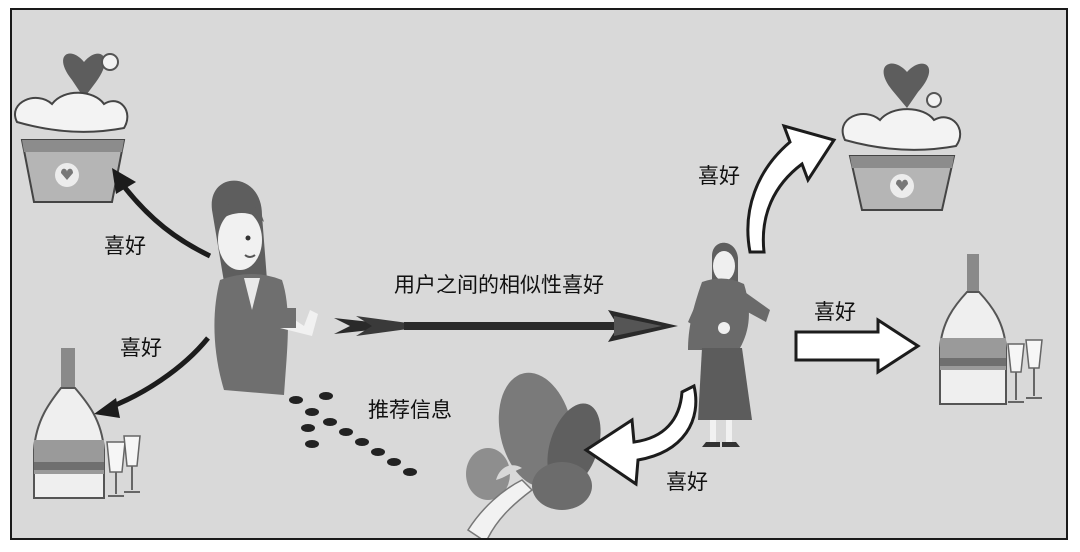  Describe the element at coordinates (410, 410) in the screenshot. I see `label-recommend-info: 推荐信息` at that location.